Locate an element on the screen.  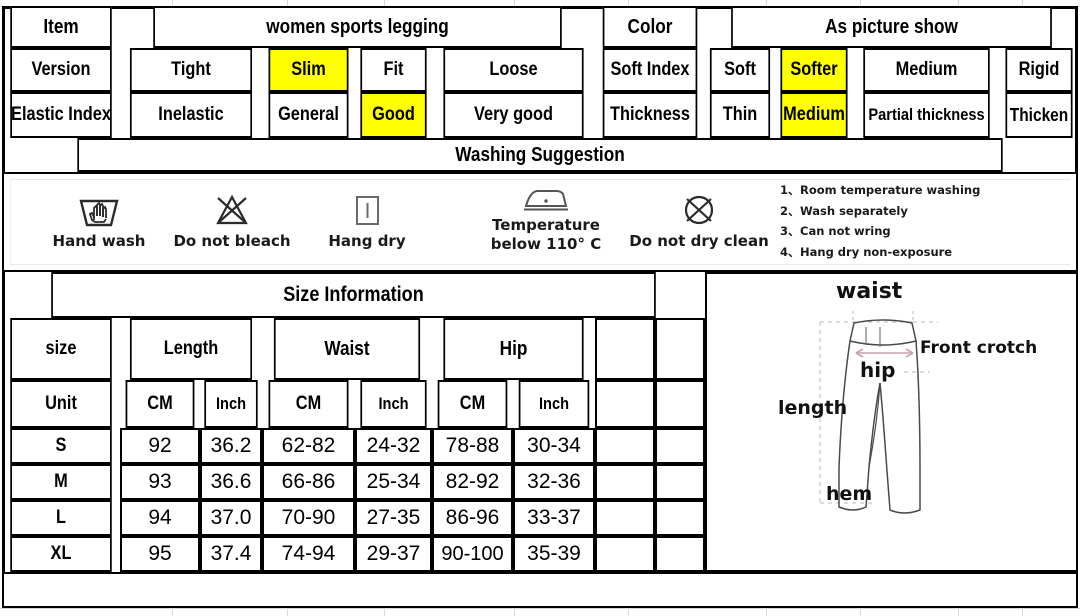
washing-suggestion-title: Washing Suggestion is located at coordinates (540, 155).